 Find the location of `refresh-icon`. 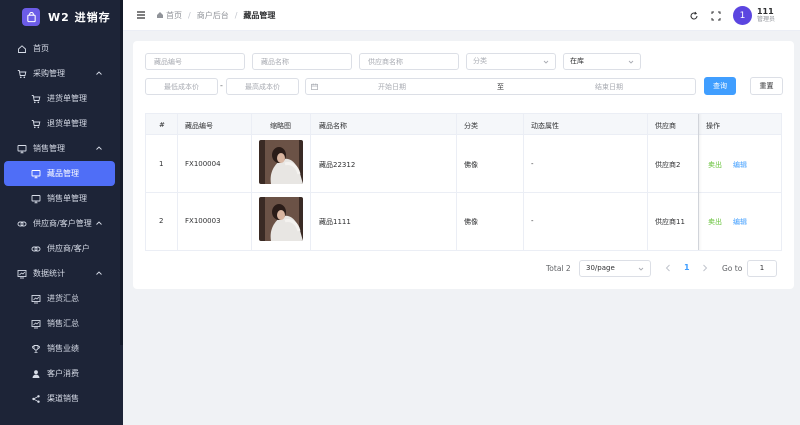

refresh-icon is located at coordinates (694, 16).